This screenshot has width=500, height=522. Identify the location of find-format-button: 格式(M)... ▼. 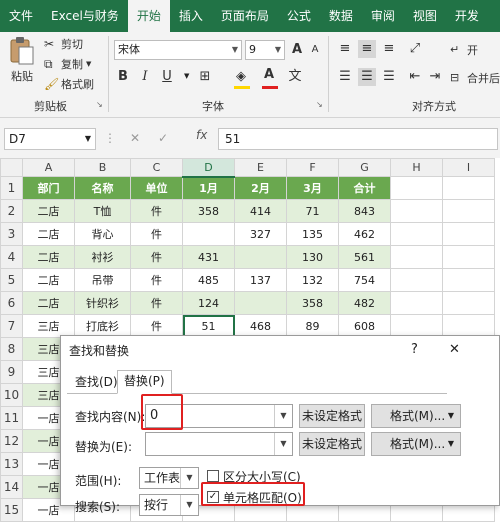
(416, 416).